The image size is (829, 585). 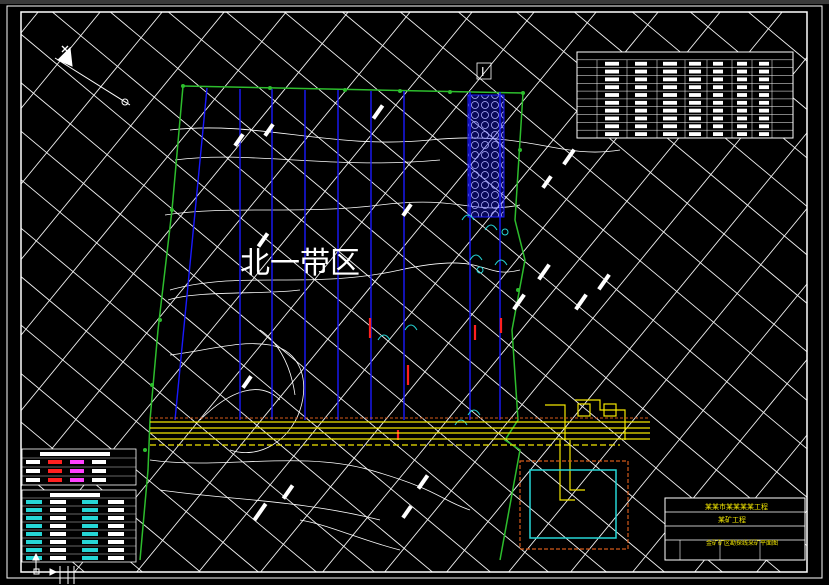 What do you see at coordinates (685, 95) in the screenshot?
I see `legend-table-top-right` at bounding box center [685, 95].